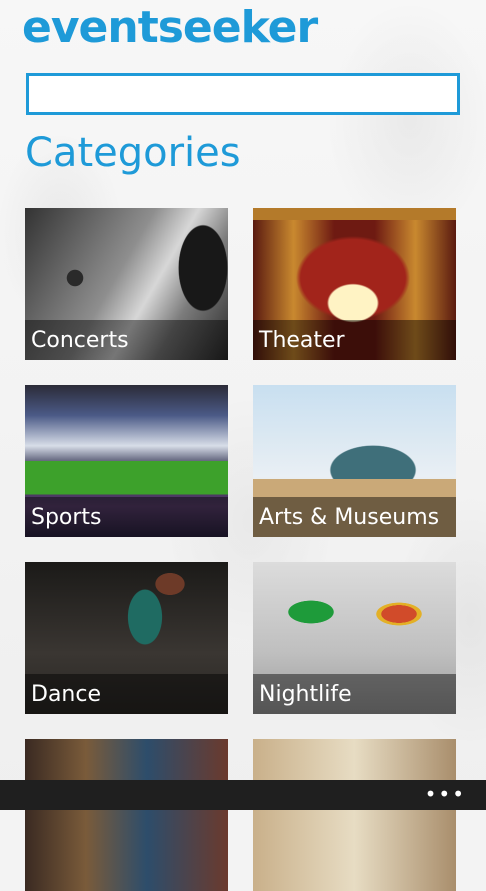 The image size is (486, 891). I want to click on tile-label: Dance, so click(66, 694).